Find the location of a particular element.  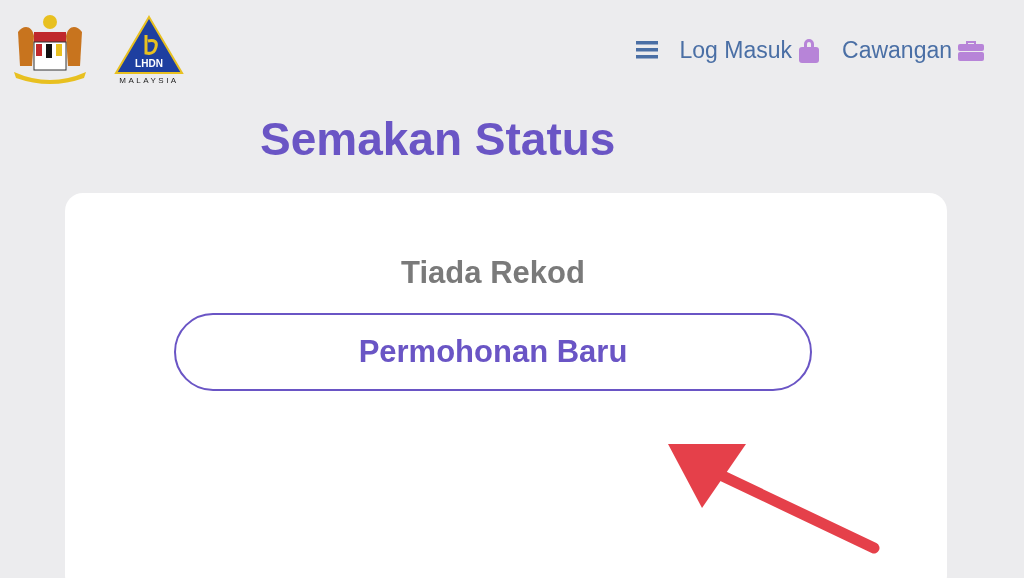

no-record-message: Tiada Rekod is located at coordinates (493, 273).